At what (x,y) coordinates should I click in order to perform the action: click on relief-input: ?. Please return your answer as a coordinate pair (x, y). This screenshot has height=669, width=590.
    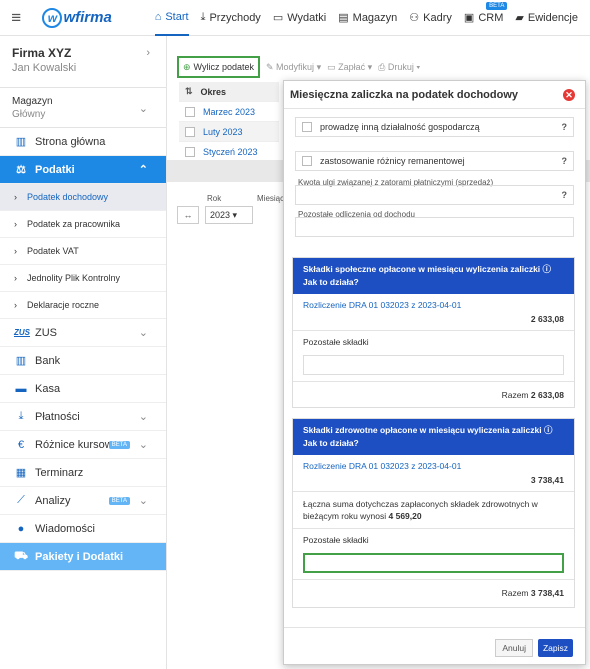
    Looking at the image, I should click on (434, 195).